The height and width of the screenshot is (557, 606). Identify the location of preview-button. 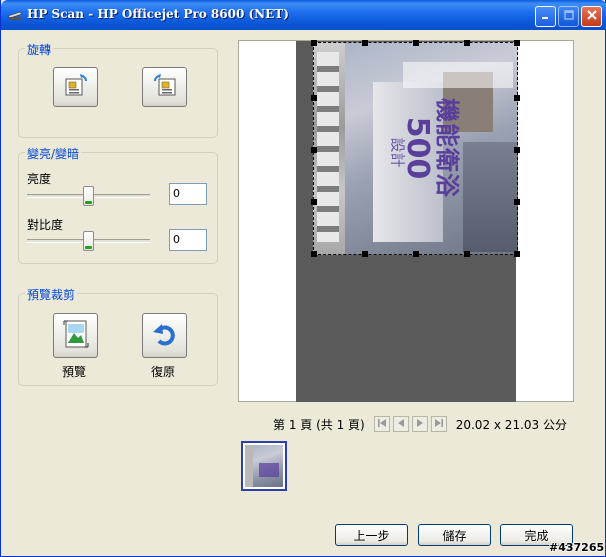
(75, 335).